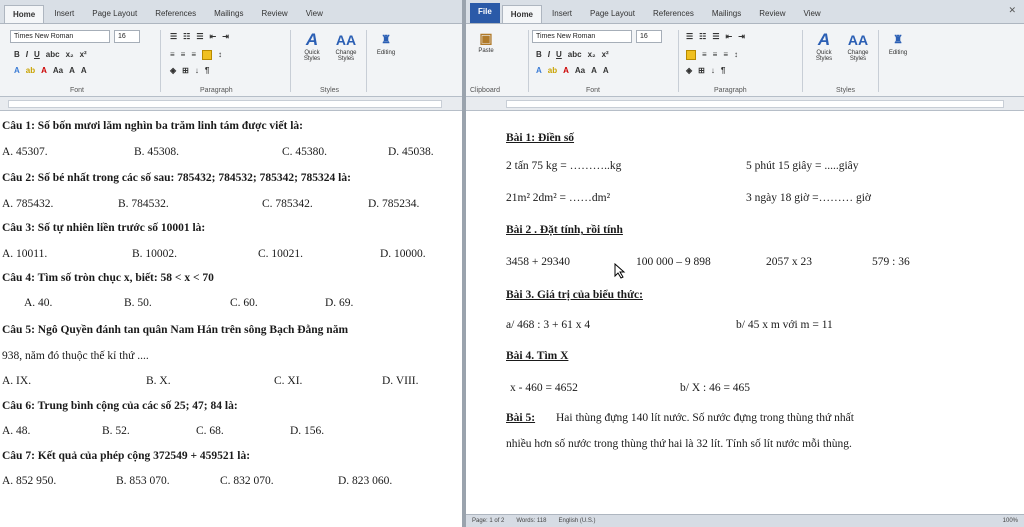 The height and width of the screenshot is (527, 1024). I want to click on page-count: Page: 1 of 2, so click(488, 521).